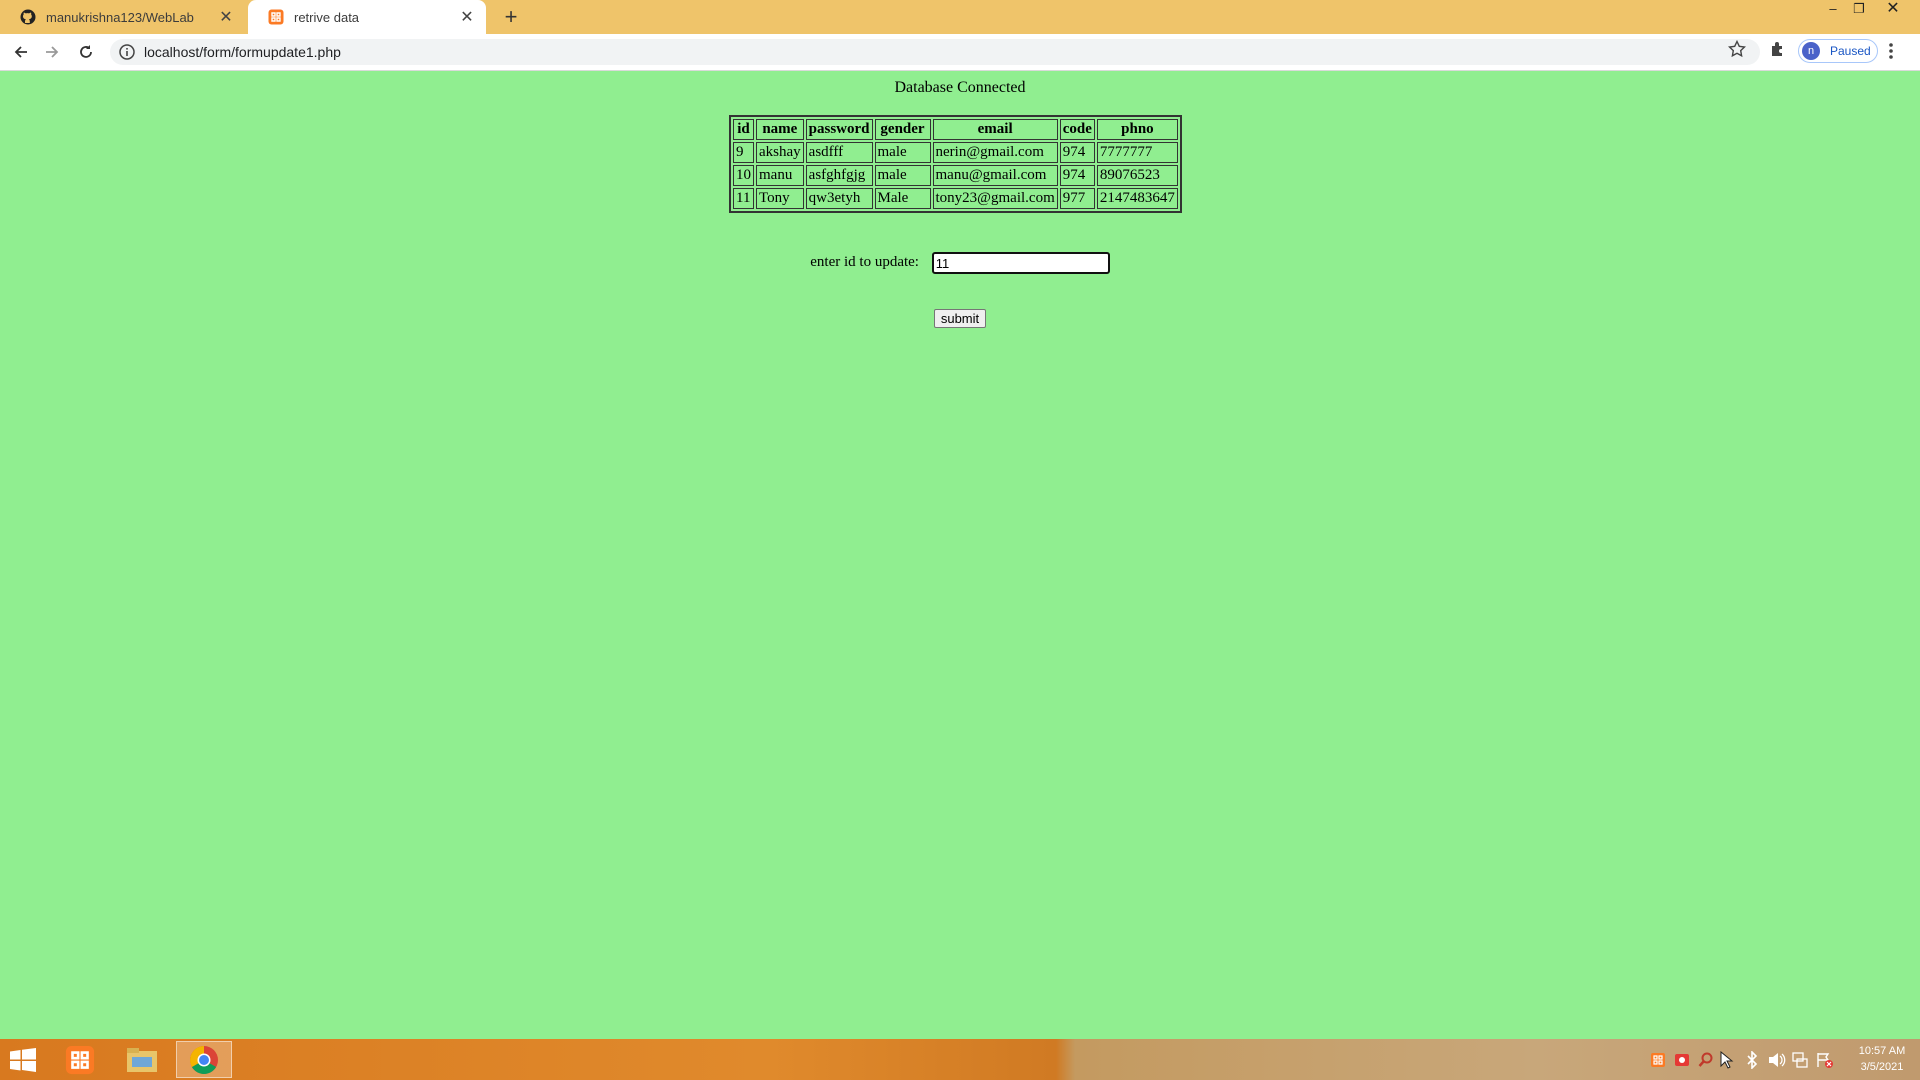  I want to click on table-cell: 9, so click(743, 152).